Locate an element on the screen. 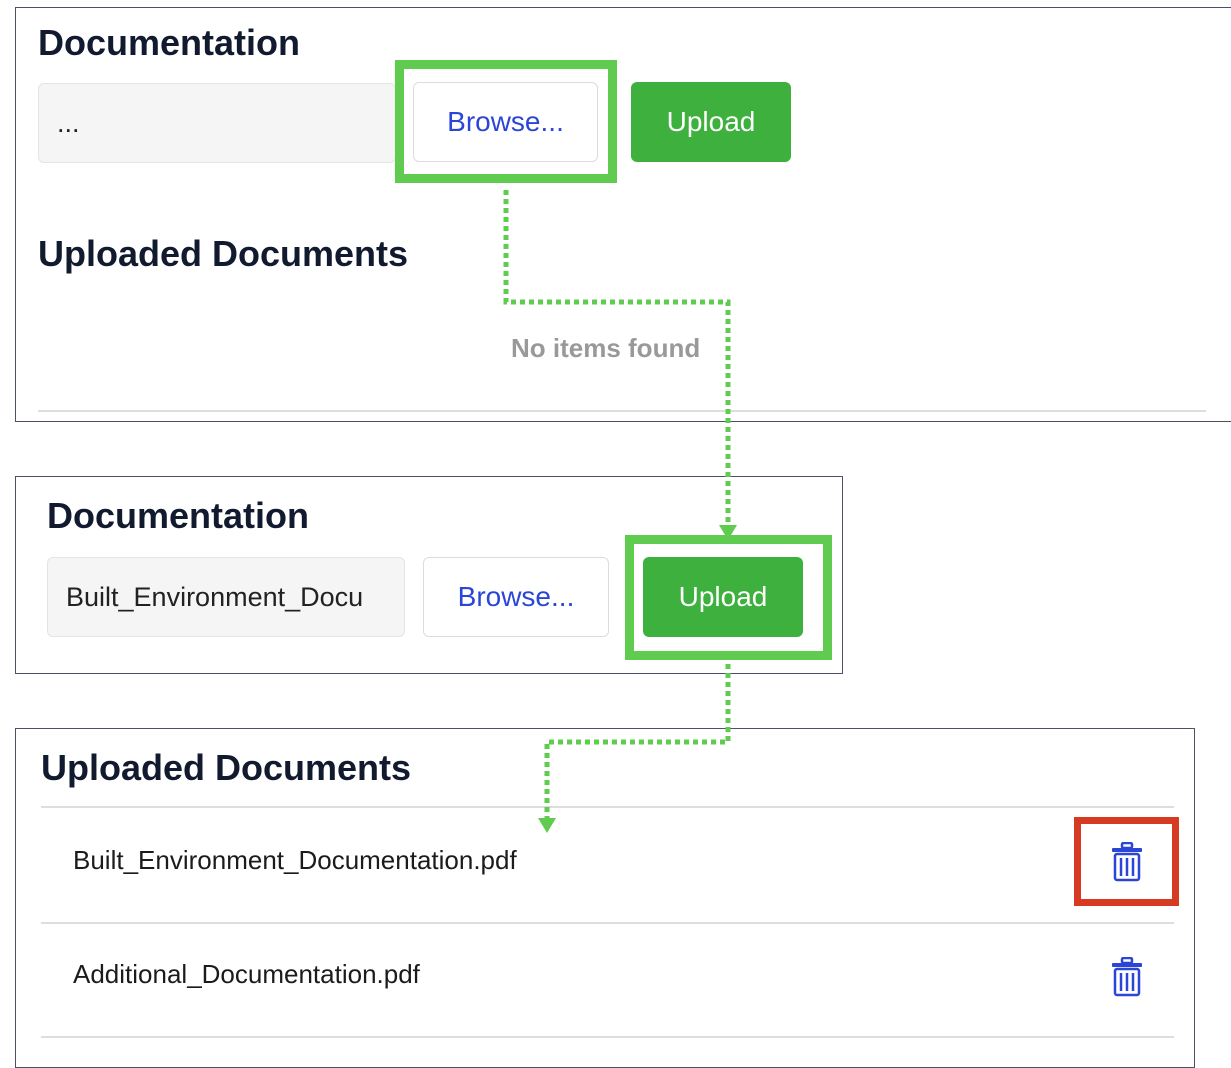 The width and height of the screenshot is (1231, 1068). delete-highlight is located at coordinates (1126, 861).